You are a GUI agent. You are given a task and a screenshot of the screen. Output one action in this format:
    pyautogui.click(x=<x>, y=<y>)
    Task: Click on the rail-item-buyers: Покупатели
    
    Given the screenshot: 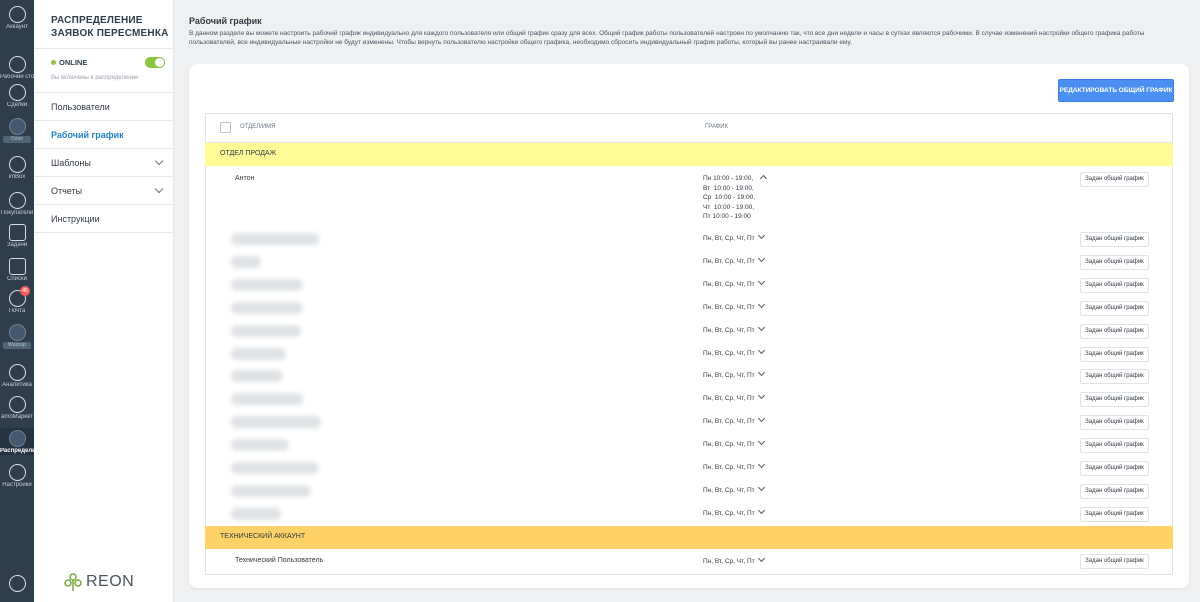 What is the action you would take?
    pyautogui.click(x=17, y=203)
    